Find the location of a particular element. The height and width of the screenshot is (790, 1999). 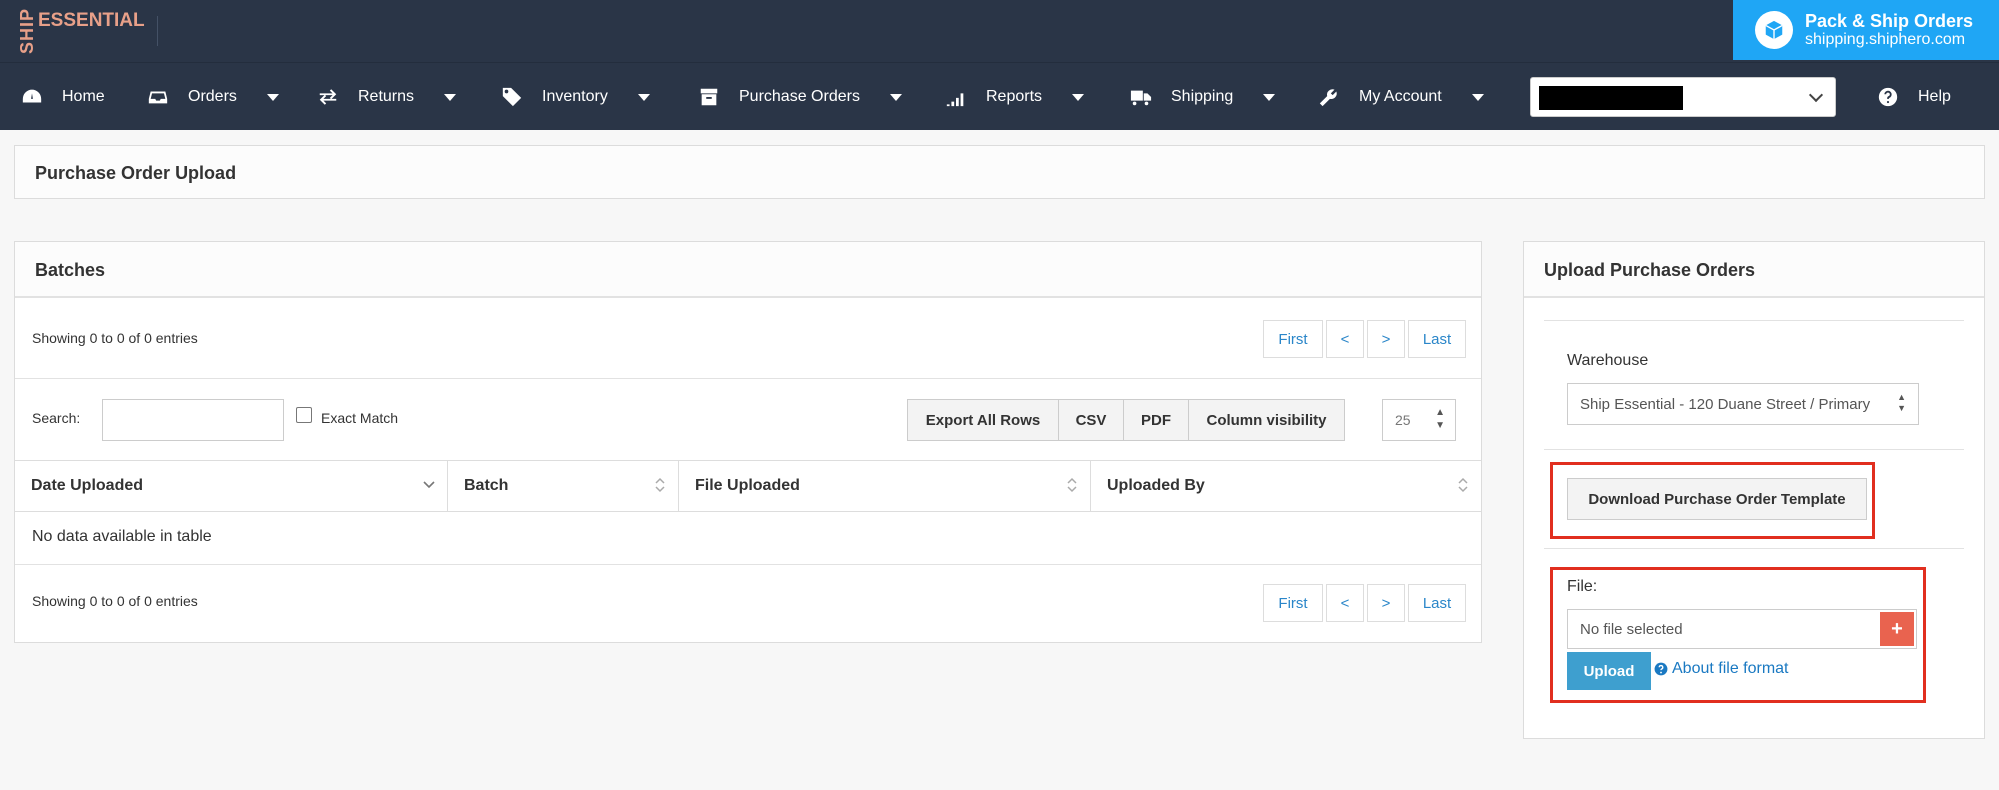

question-circle-icon is located at coordinates (1661, 669).